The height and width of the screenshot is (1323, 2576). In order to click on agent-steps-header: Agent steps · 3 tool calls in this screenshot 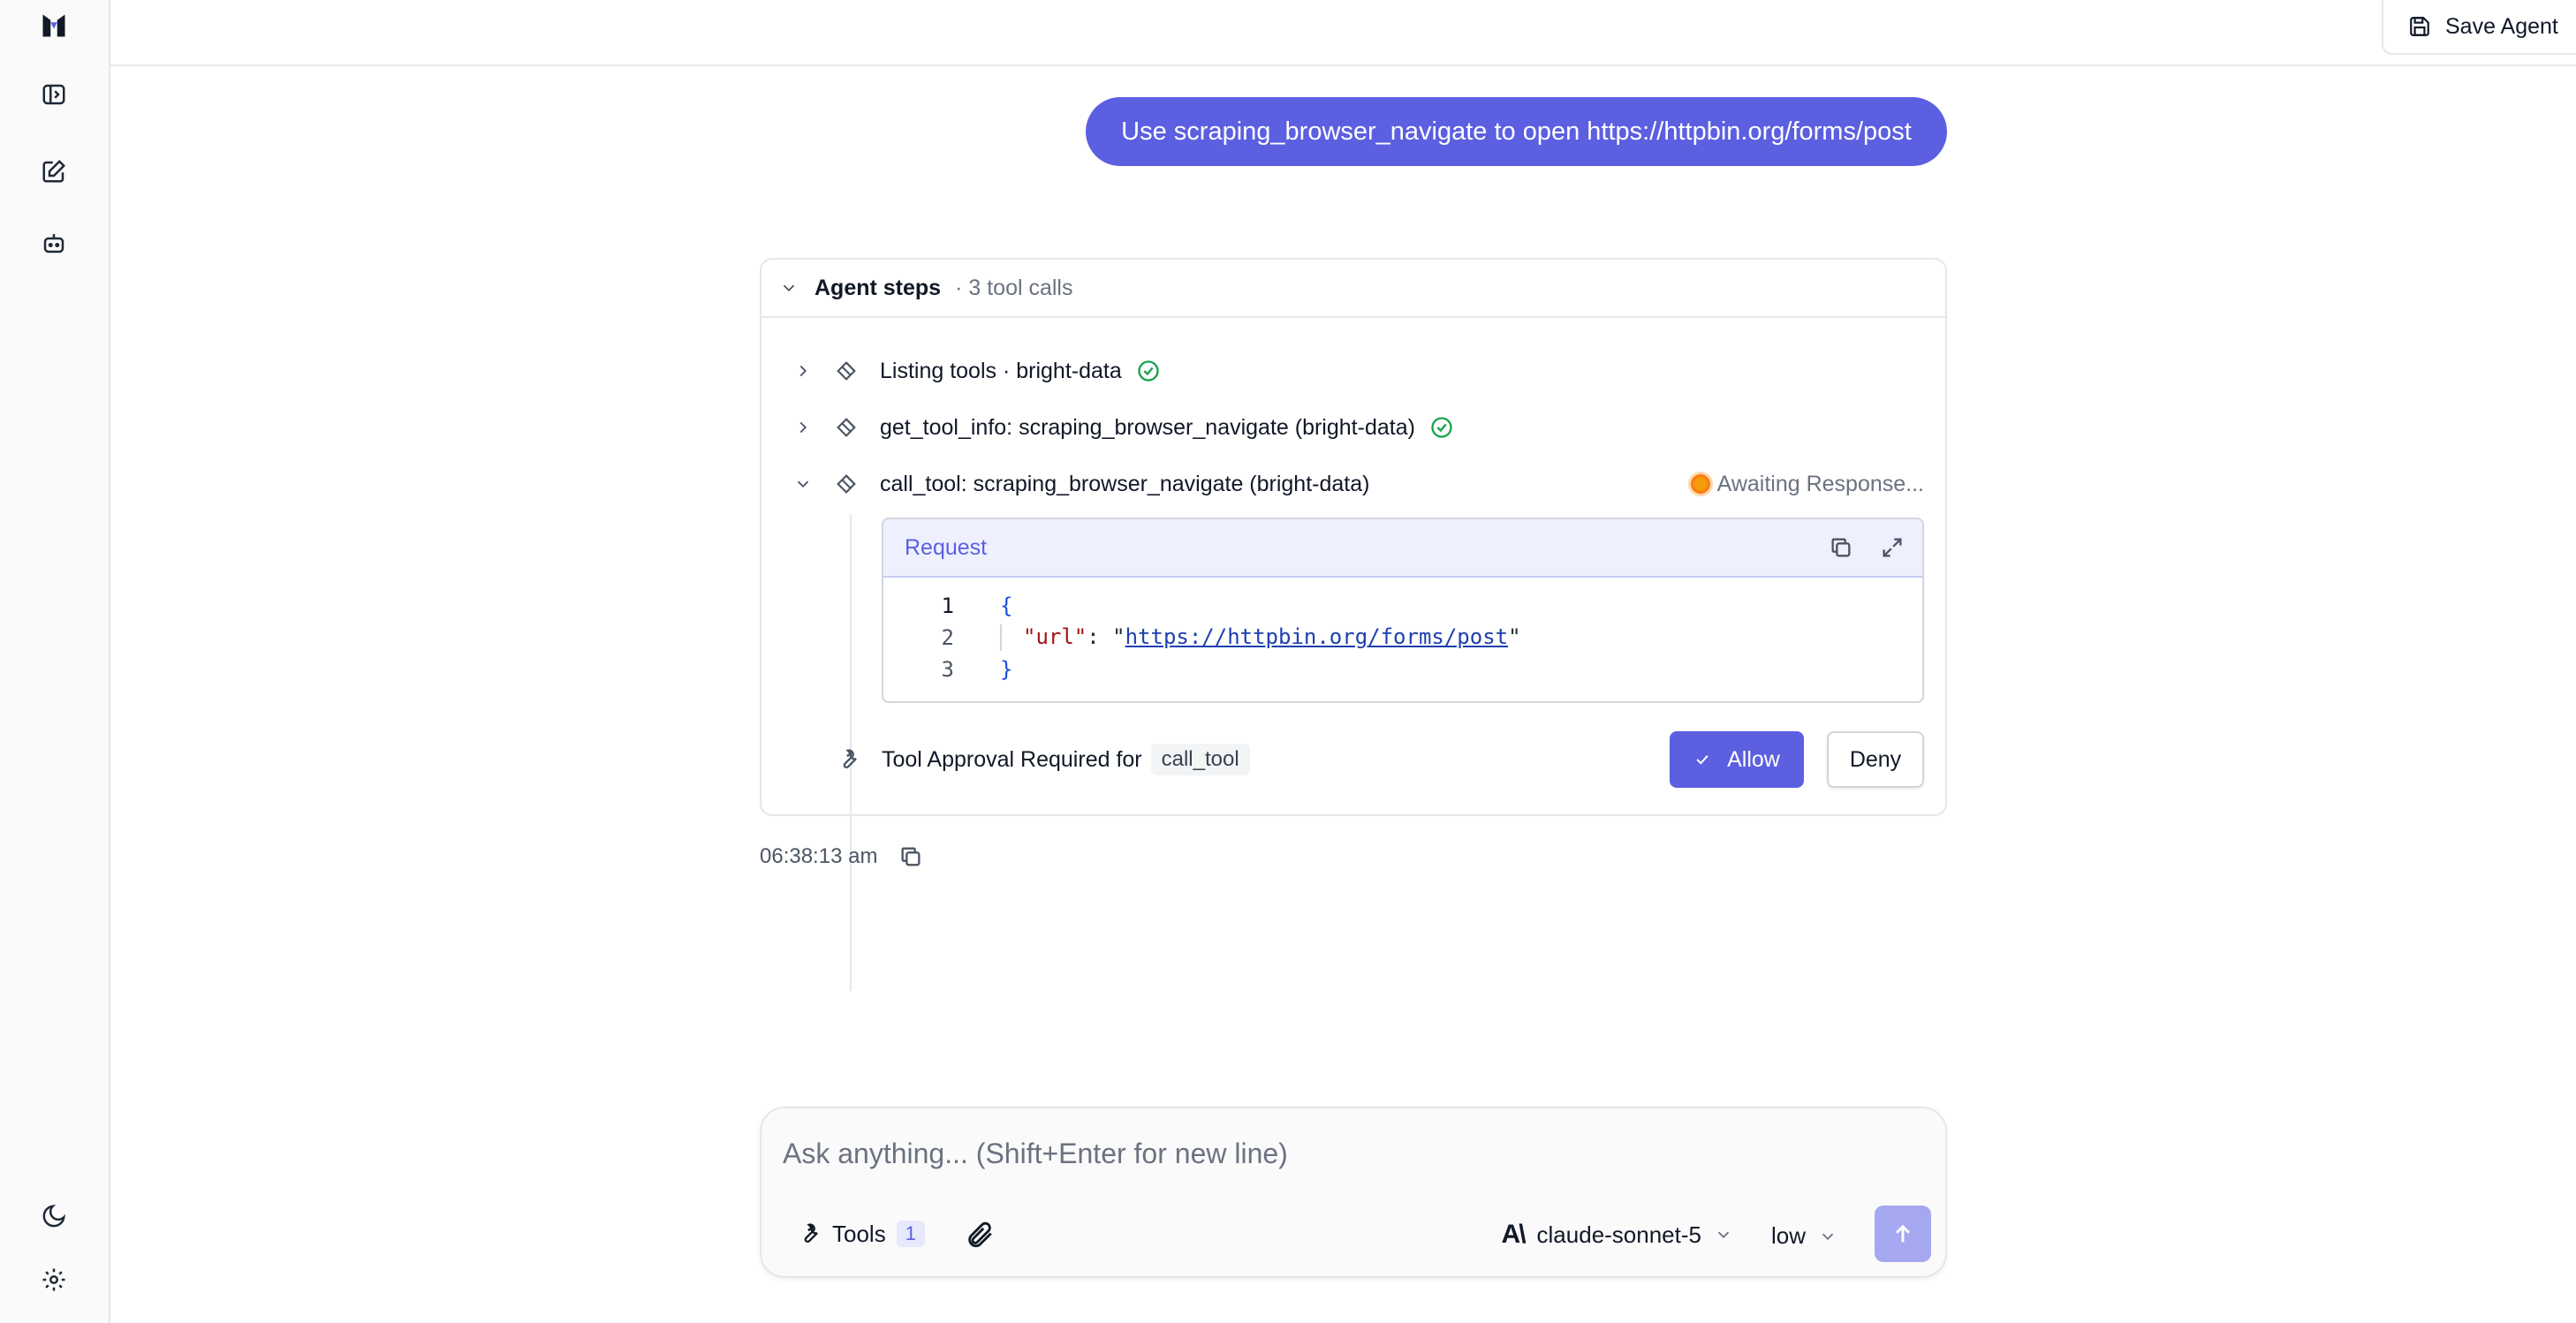, I will do `click(1353, 289)`.